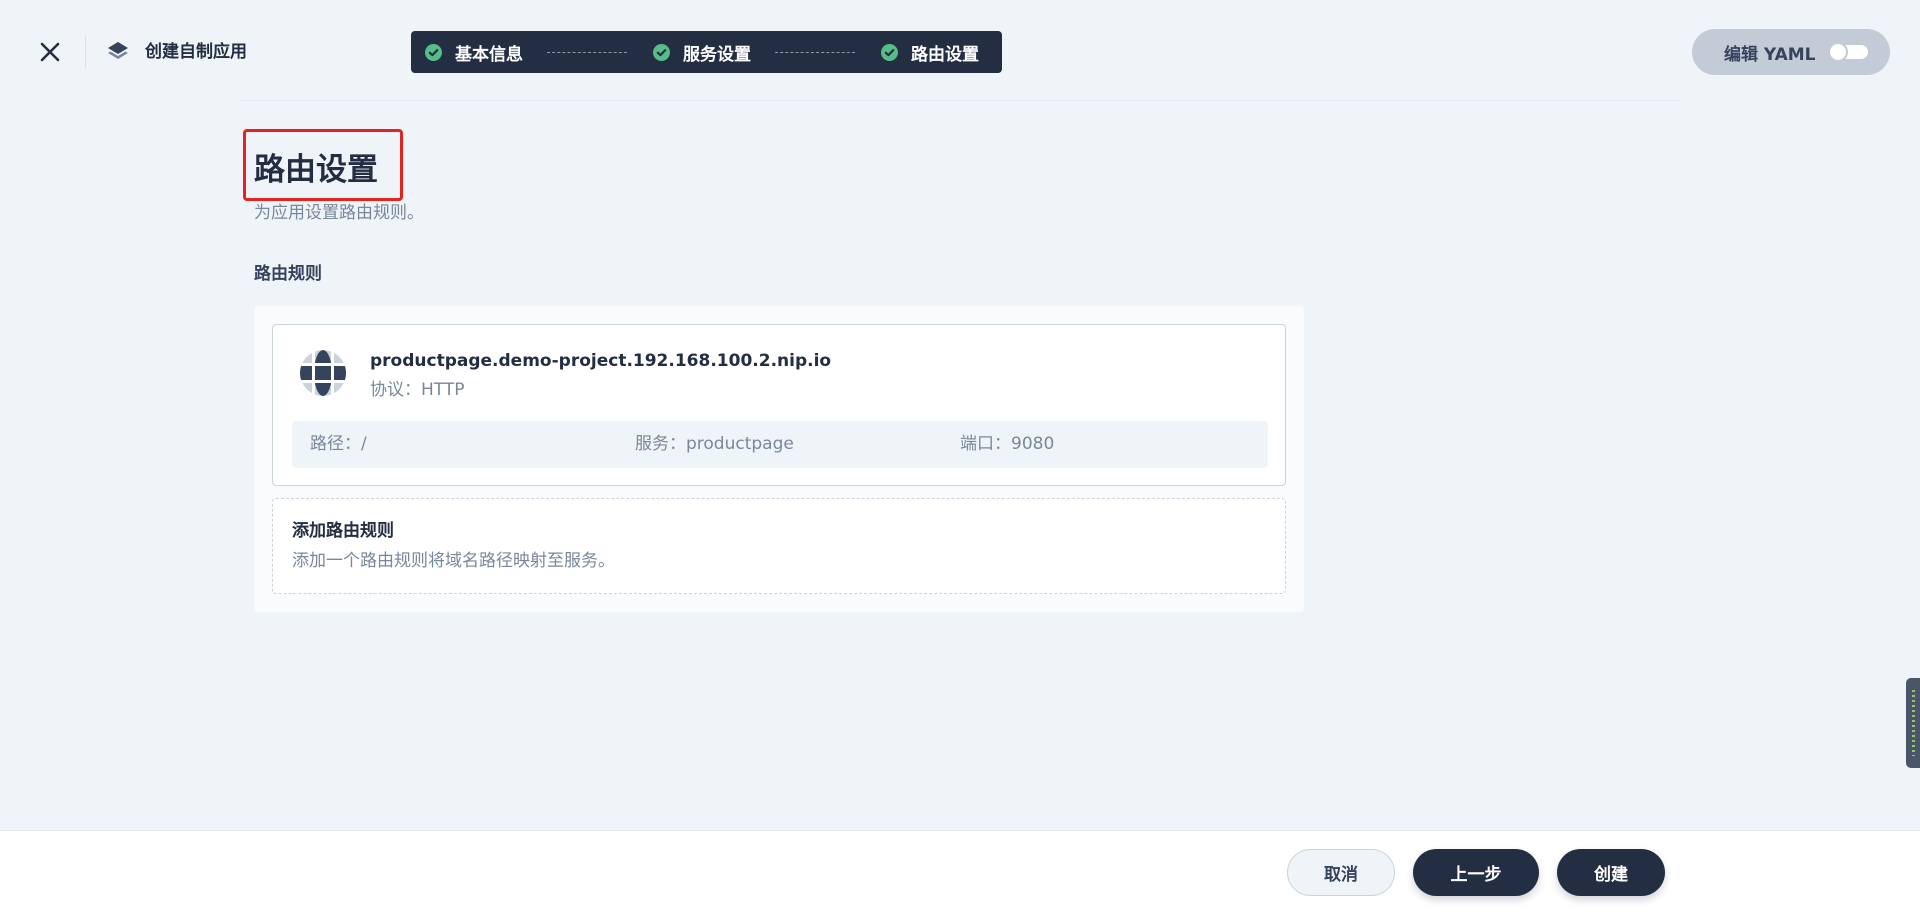 The image size is (1920, 914). I want to click on edit-yaml-toggle: 编辑 YAML, so click(1791, 52).